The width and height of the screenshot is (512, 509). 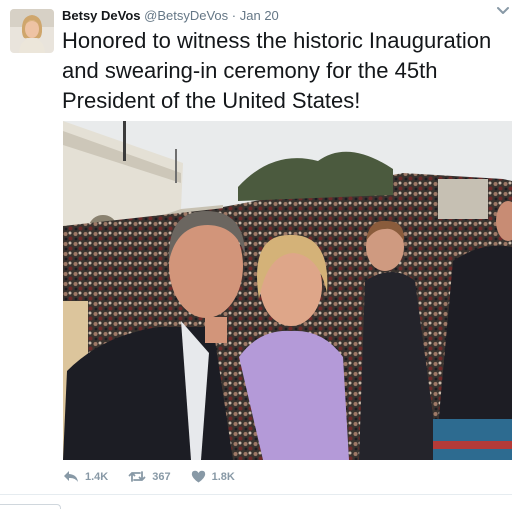 I want to click on tweet-header: Betsy DeVos @BetsyDeVos · Jan 20, so click(x=170, y=15).